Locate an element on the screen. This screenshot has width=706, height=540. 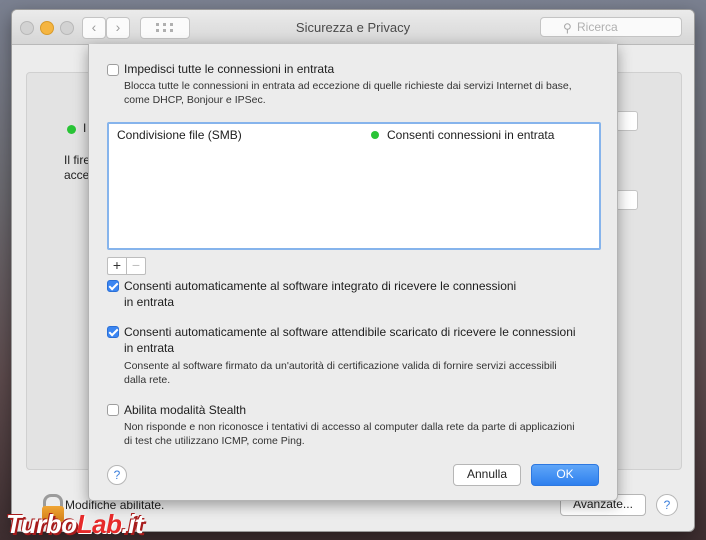
remove-app-button: − is located at coordinates (136, 266).